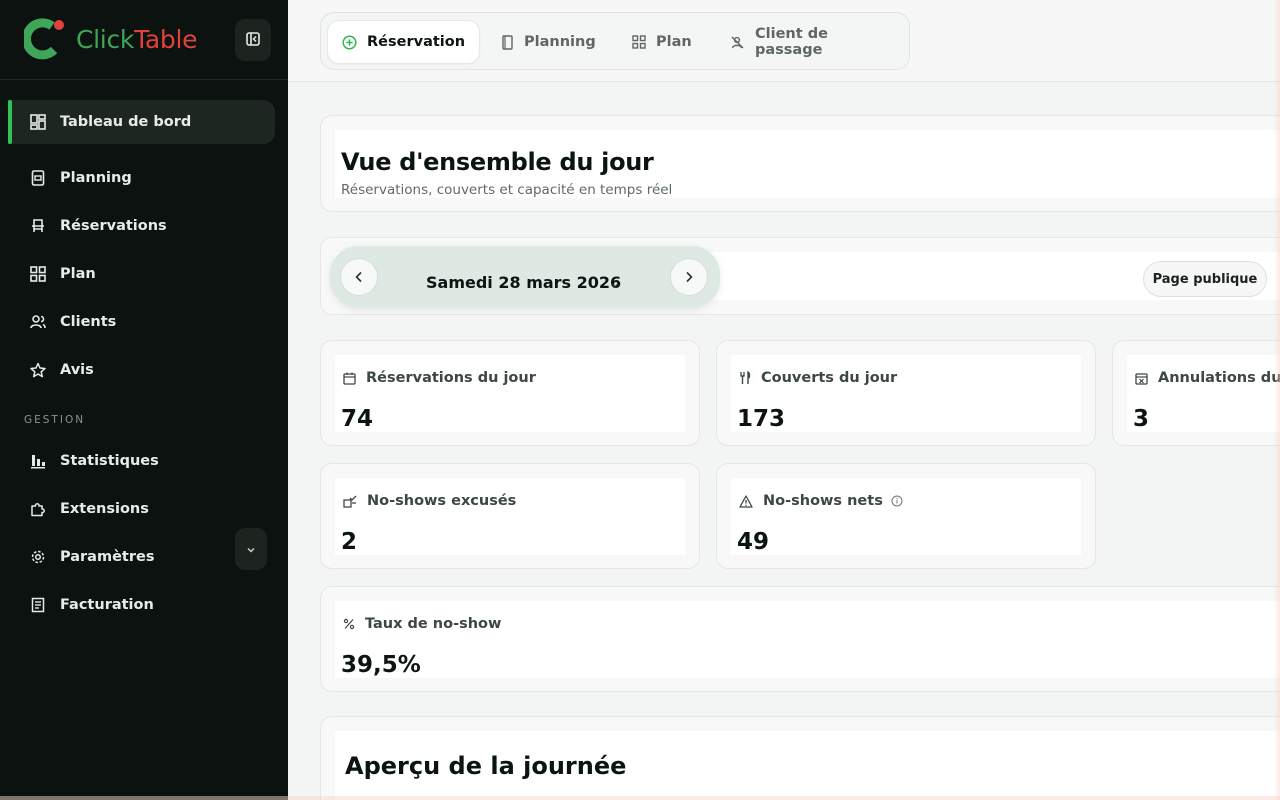 The width and height of the screenshot is (1280, 800). What do you see at coordinates (1205, 279) in the screenshot?
I see `public-page-button: Page publique` at bounding box center [1205, 279].